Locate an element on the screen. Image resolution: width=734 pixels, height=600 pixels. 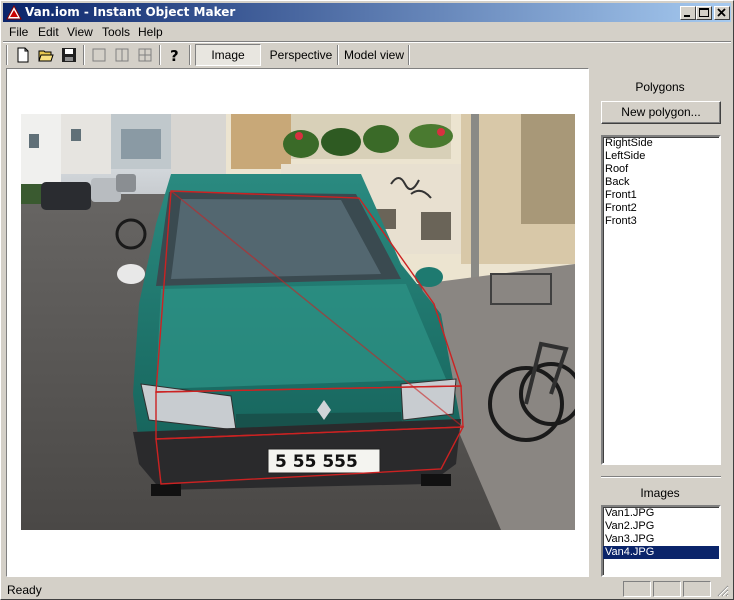
view-single-icon is located at coordinates (99, 55).